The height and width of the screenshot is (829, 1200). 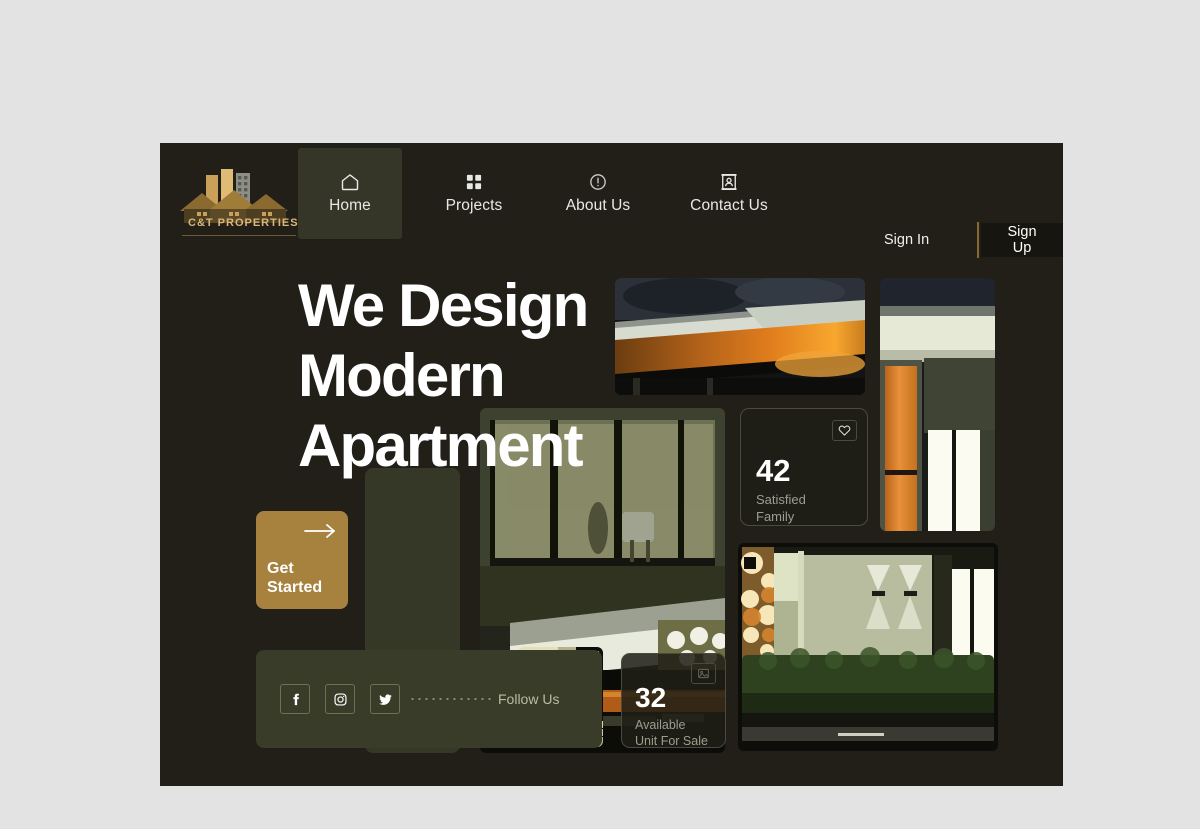 What do you see at coordinates (350, 182) in the screenshot?
I see `home-icon` at bounding box center [350, 182].